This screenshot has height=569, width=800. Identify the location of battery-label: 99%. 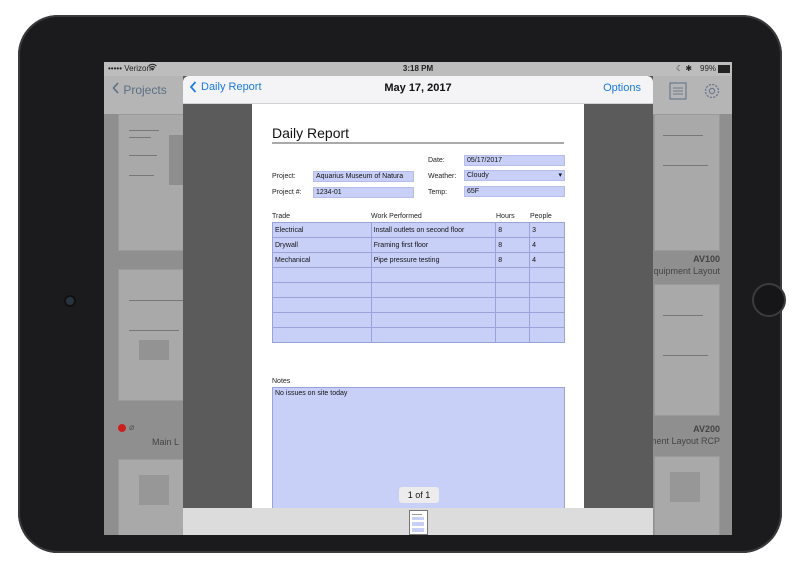
(708, 68).